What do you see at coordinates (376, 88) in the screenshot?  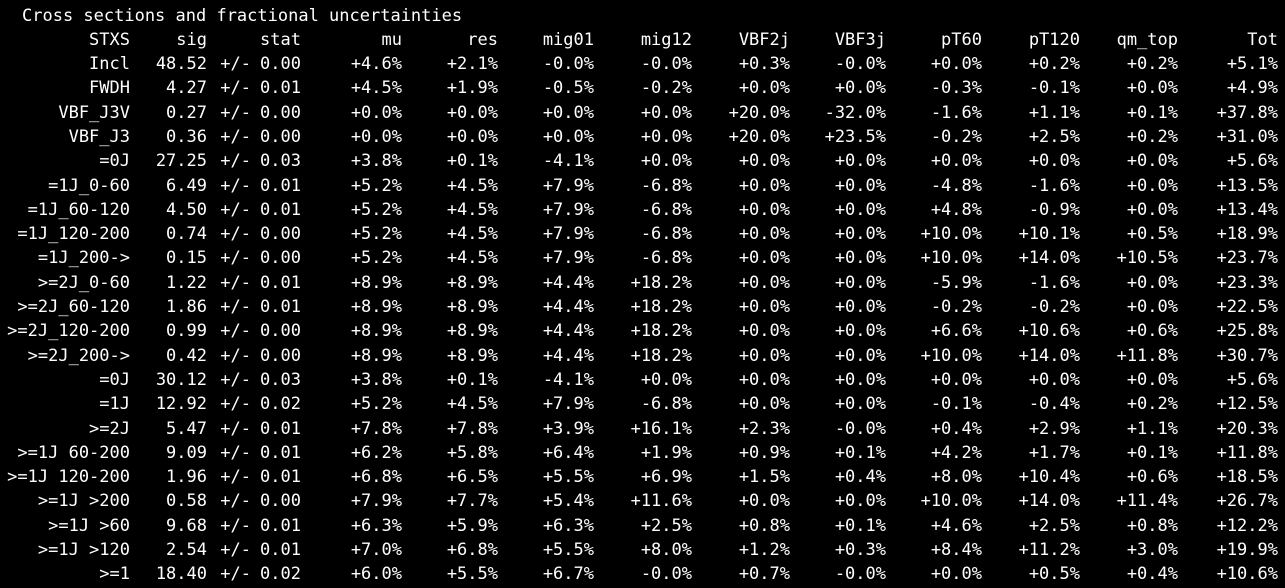 I see `table-cell: +4.5%` at bounding box center [376, 88].